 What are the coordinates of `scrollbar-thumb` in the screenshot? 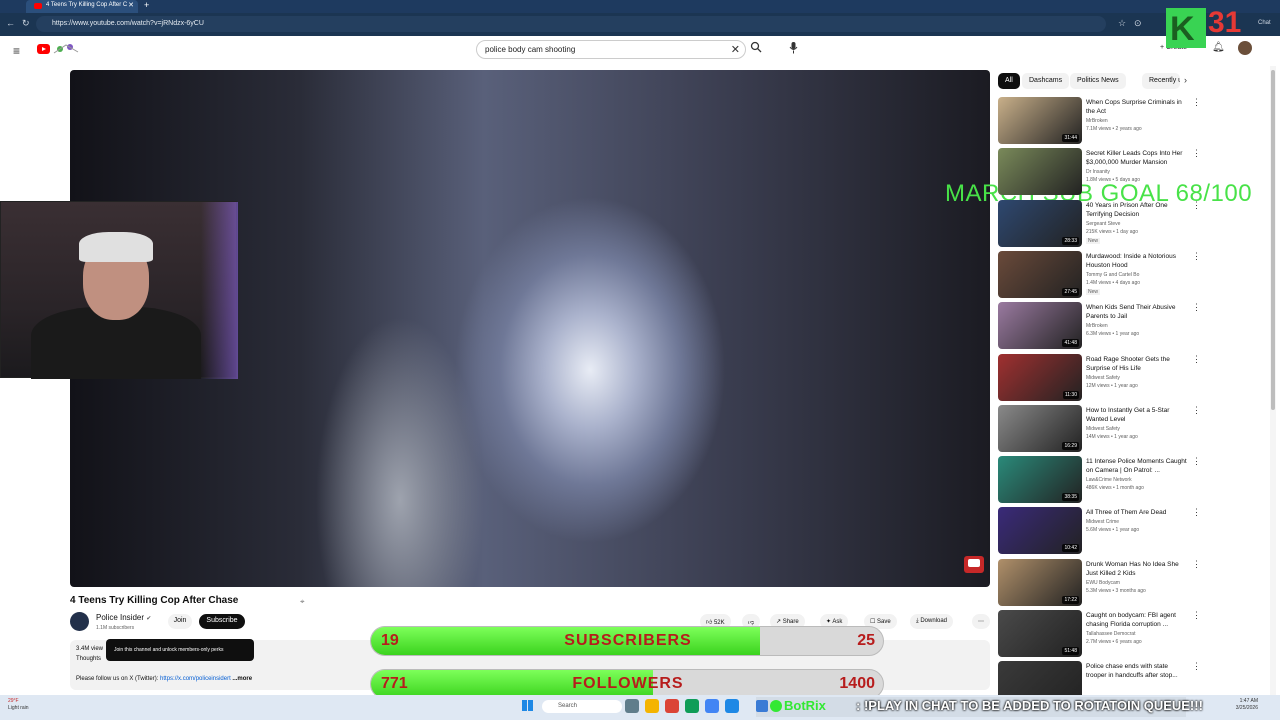 It's located at (1273, 240).